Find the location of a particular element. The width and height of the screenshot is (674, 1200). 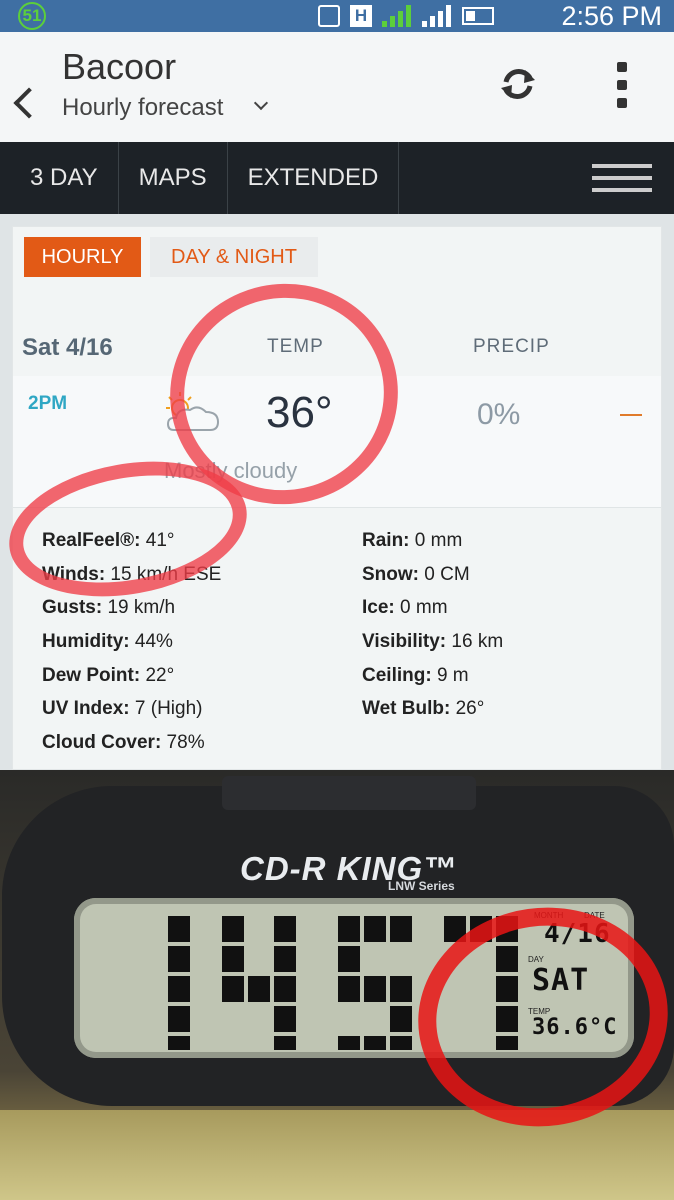

detail-gusts: Gusts: 19 km/h is located at coordinates (109, 607).